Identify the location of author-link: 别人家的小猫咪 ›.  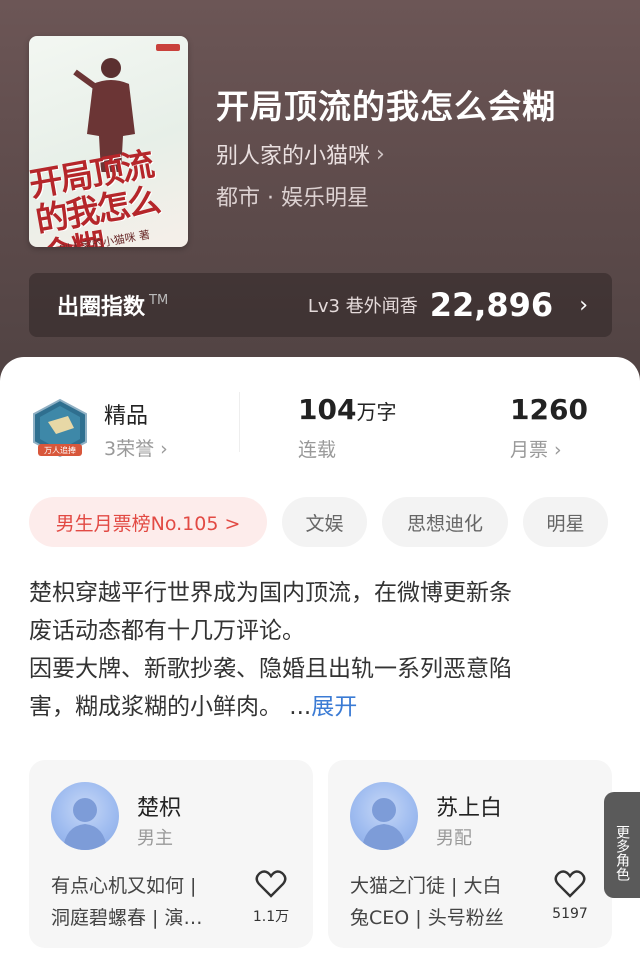
(300, 154).